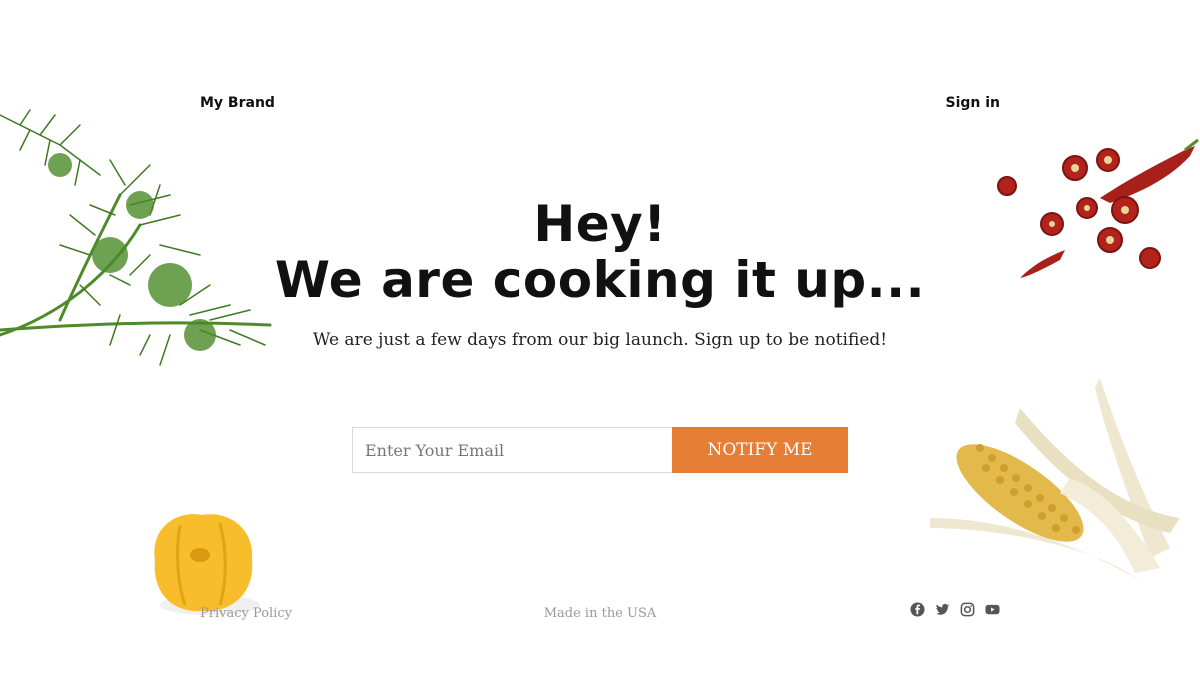 This screenshot has width=1200, height=686. Describe the element at coordinates (600, 613) in the screenshot. I see `made-in-text: Made in the USA` at that location.